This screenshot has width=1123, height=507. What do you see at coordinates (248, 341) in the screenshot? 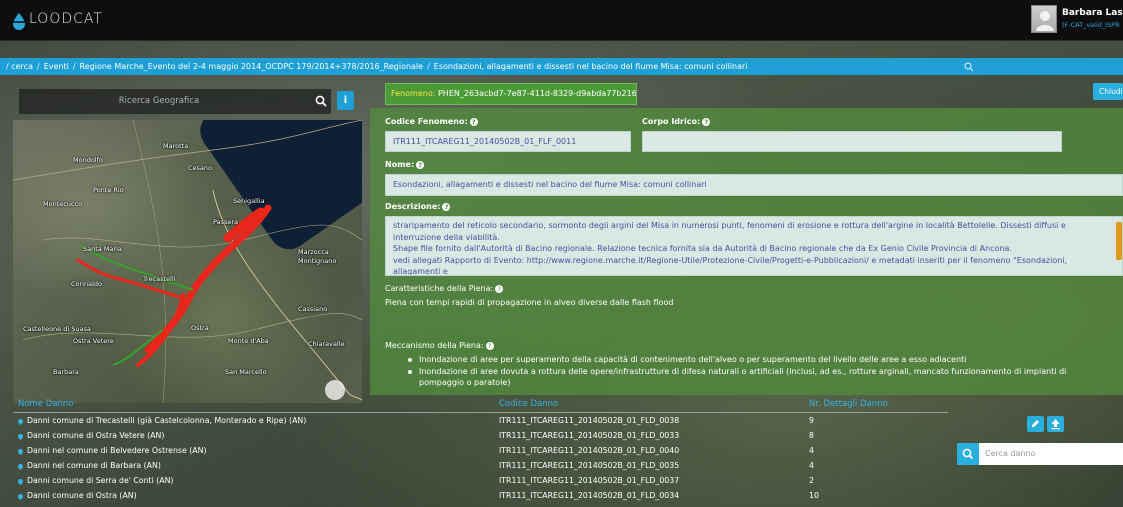
I see `map-label: Monte d'Aba` at bounding box center [248, 341].